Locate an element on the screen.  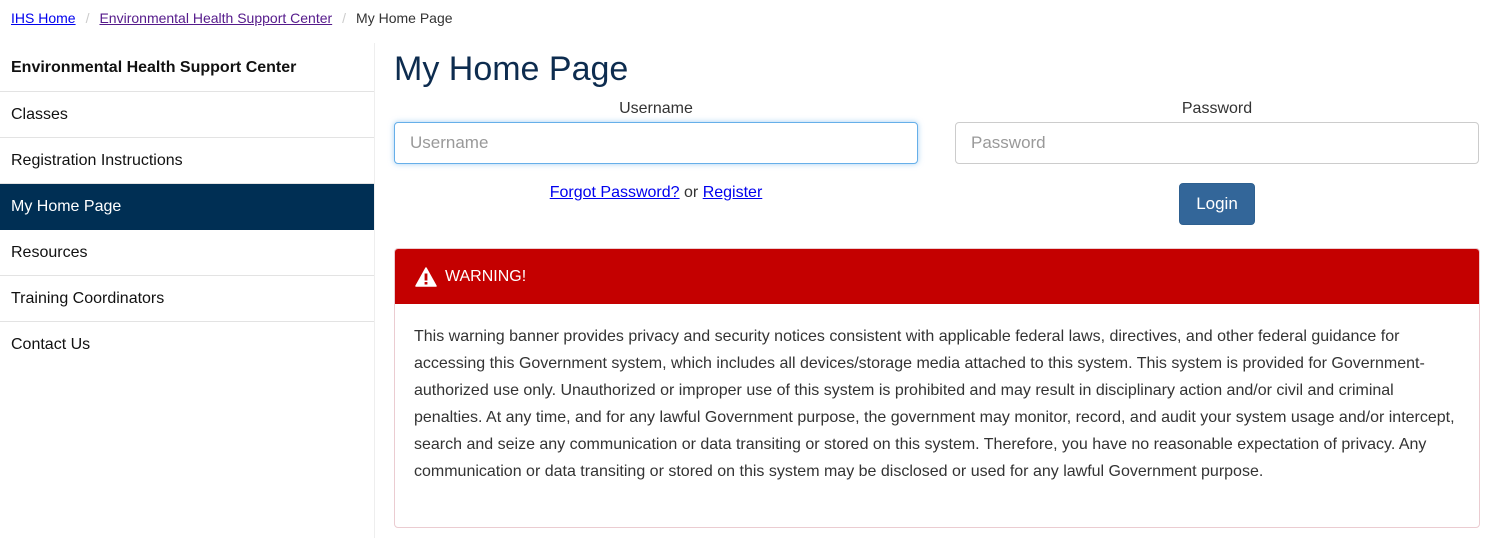
sidebar-item-resources: Resources is located at coordinates (187, 253).